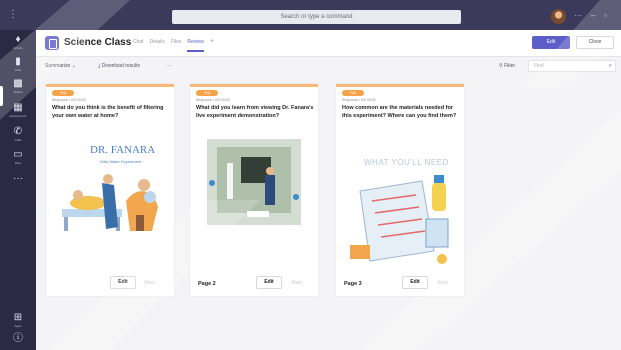  What do you see at coordinates (18, 116) in the screenshot?
I see `rail-label: Assignments` at bounding box center [18, 116].